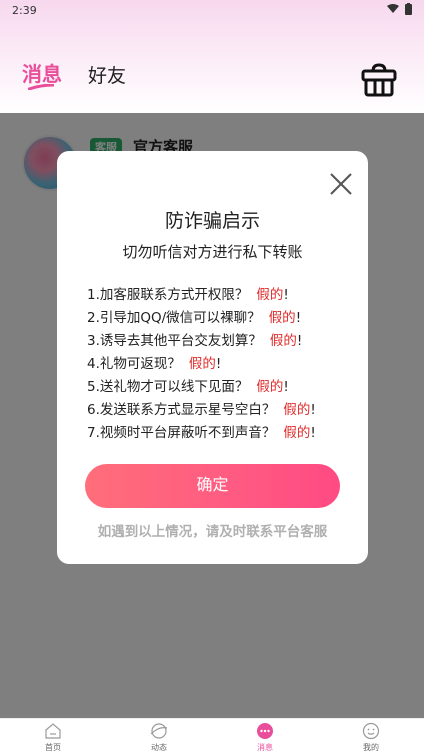  Describe the element at coordinates (174, 341) in the screenshot. I see `warning-text: 3.诱导去其他平台交友划算？` at that location.